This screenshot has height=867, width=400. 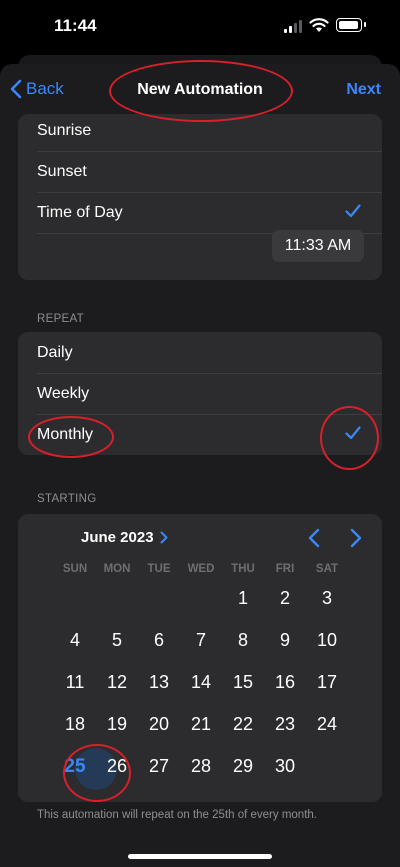 What do you see at coordinates (60, 319) in the screenshot?
I see `repeat-section-header: REPEAT` at bounding box center [60, 319].